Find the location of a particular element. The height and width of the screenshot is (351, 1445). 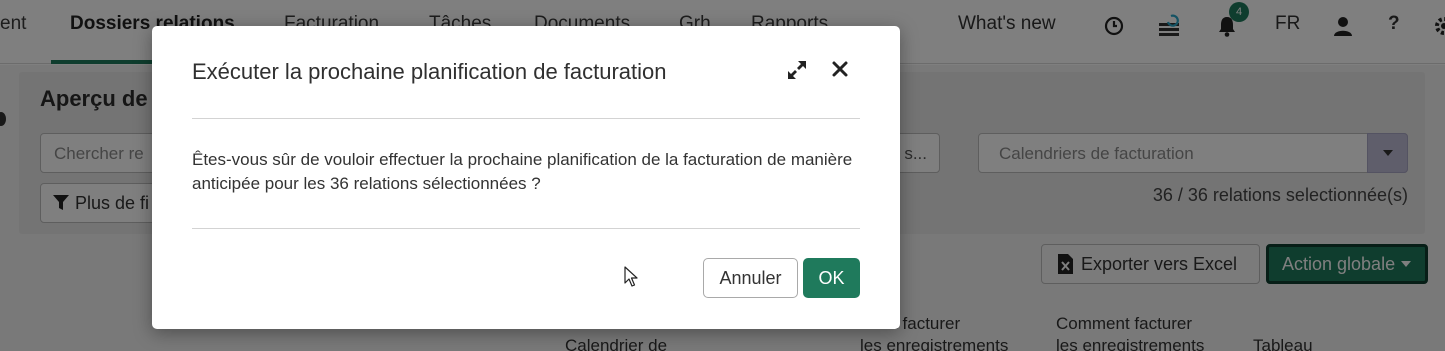

mouse-cursor-icon is located at coordinates (631, 276).